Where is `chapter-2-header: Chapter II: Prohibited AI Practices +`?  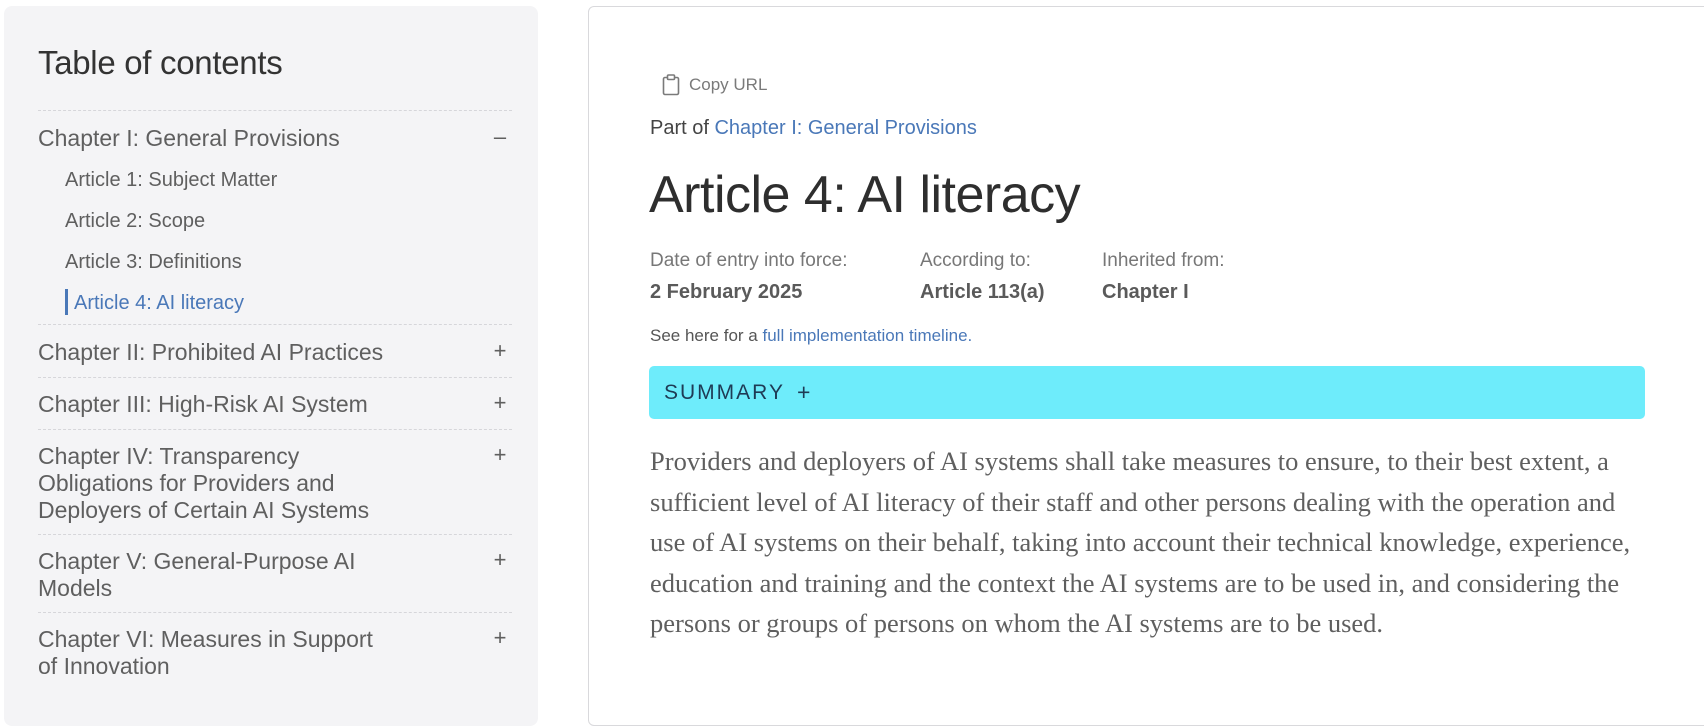
chapter-2-header: Chapter II: Prohibited AI Practices + is located at coordinates (275, 352).